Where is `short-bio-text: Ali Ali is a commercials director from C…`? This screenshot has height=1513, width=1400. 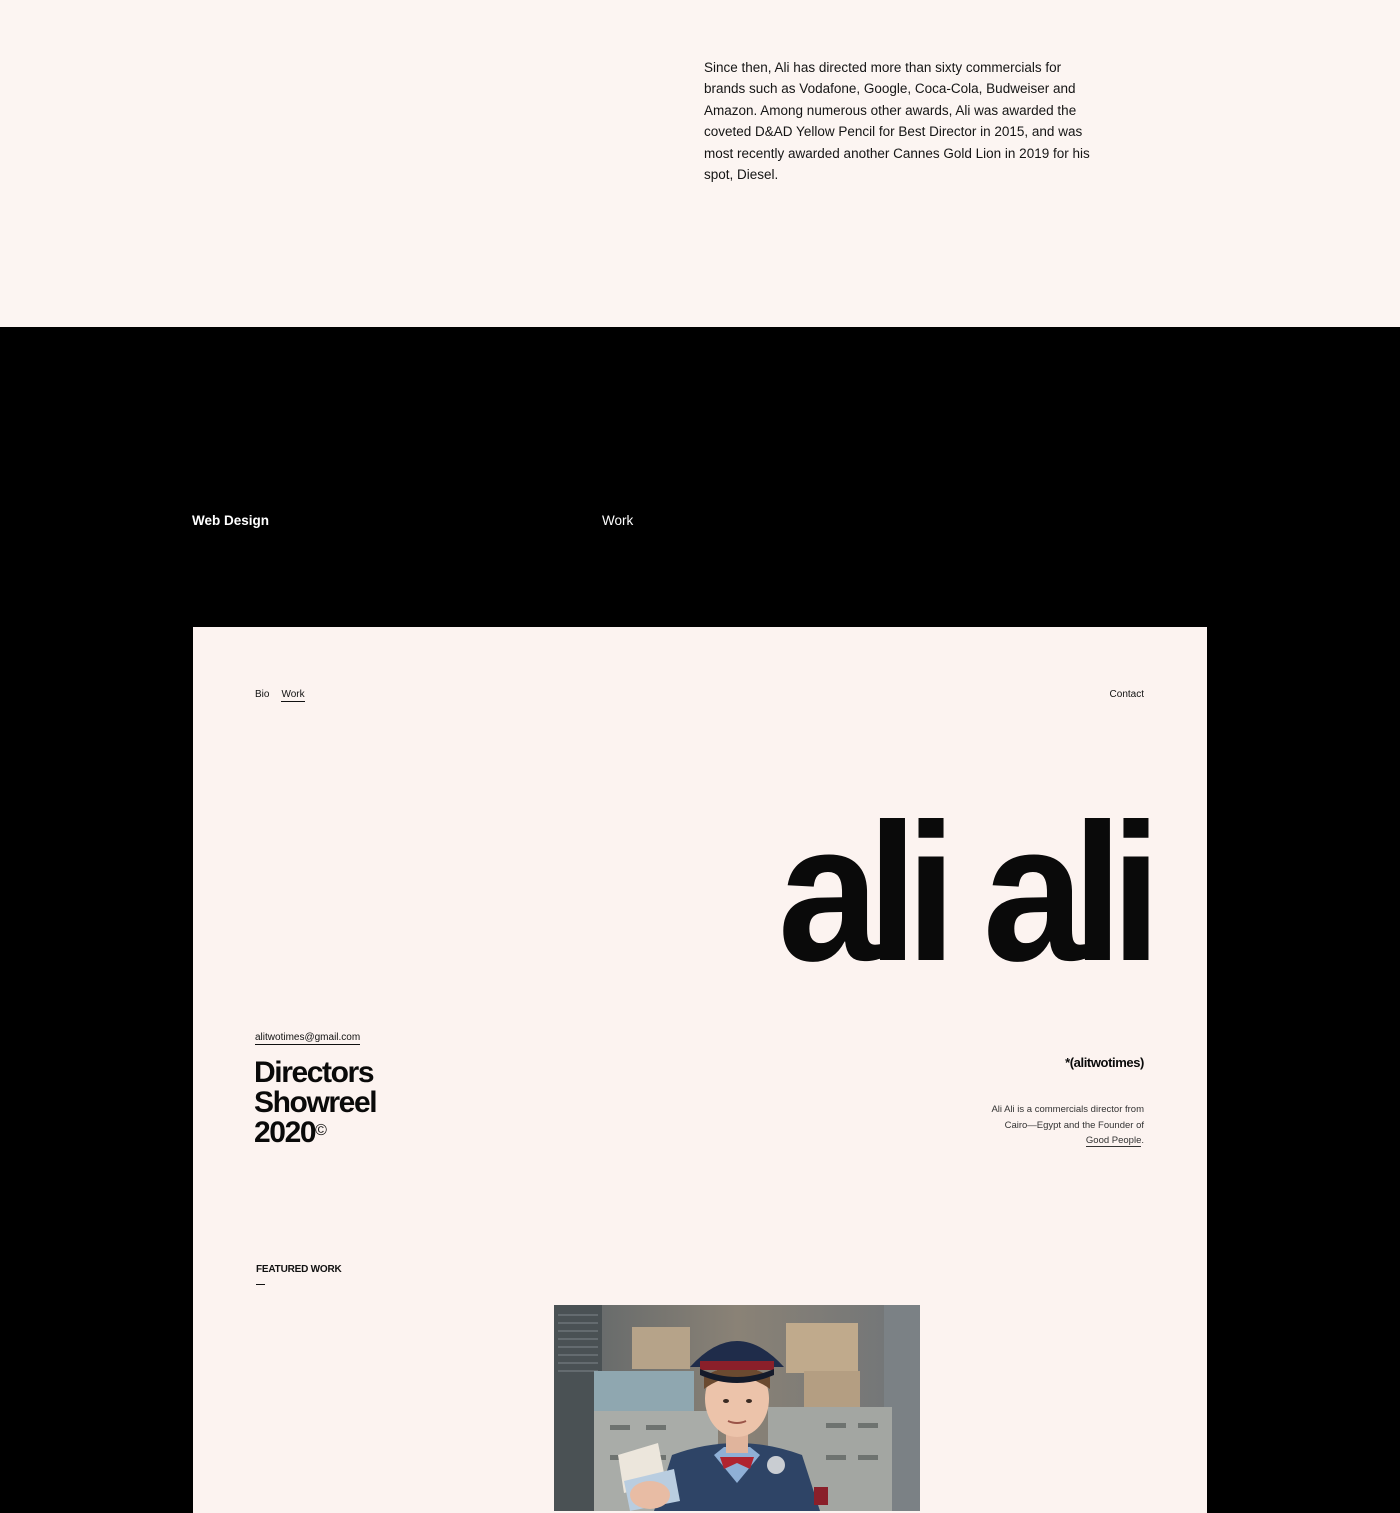
short-bio-text: Ali Ali is a commercials director from C… is located at coordinates (1067, 1117).